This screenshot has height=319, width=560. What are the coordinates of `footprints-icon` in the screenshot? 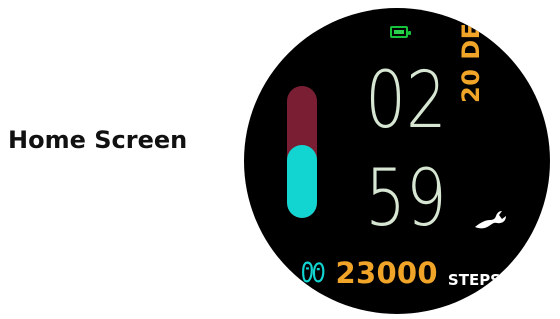 It's located at (313, 272).